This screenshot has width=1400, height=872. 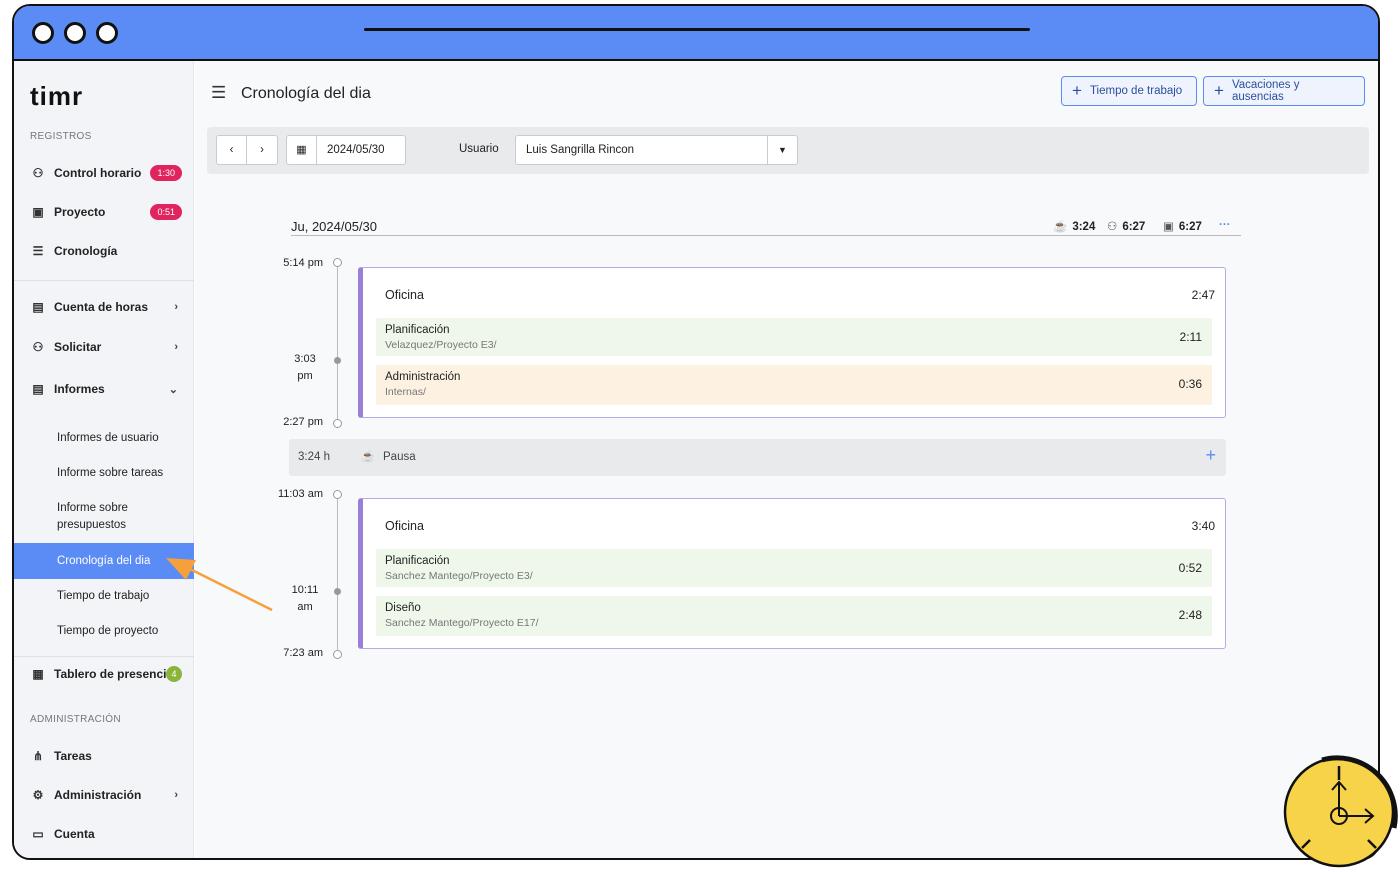 I want to click on task-entry: Administración Internas/ 0:36, so click(x=794, y=385).